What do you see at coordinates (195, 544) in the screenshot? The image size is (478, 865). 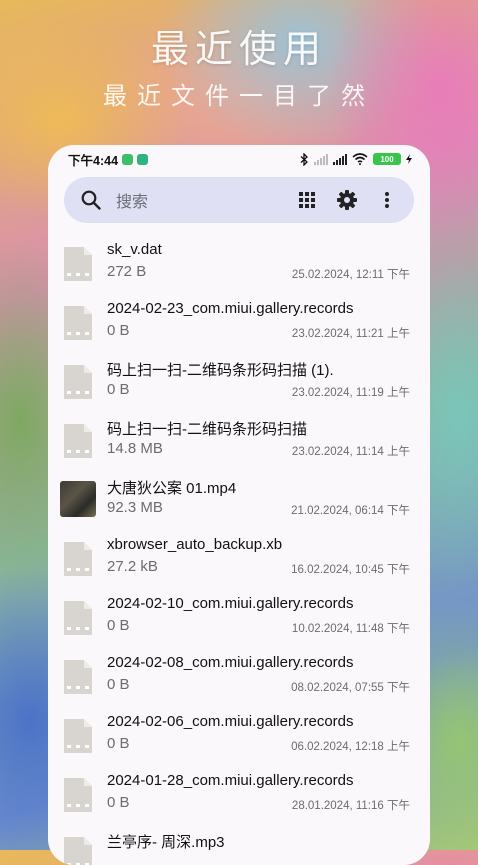 I see `file-name: xbrowser_auto_backup.xb` at bounding box center [195, 544].